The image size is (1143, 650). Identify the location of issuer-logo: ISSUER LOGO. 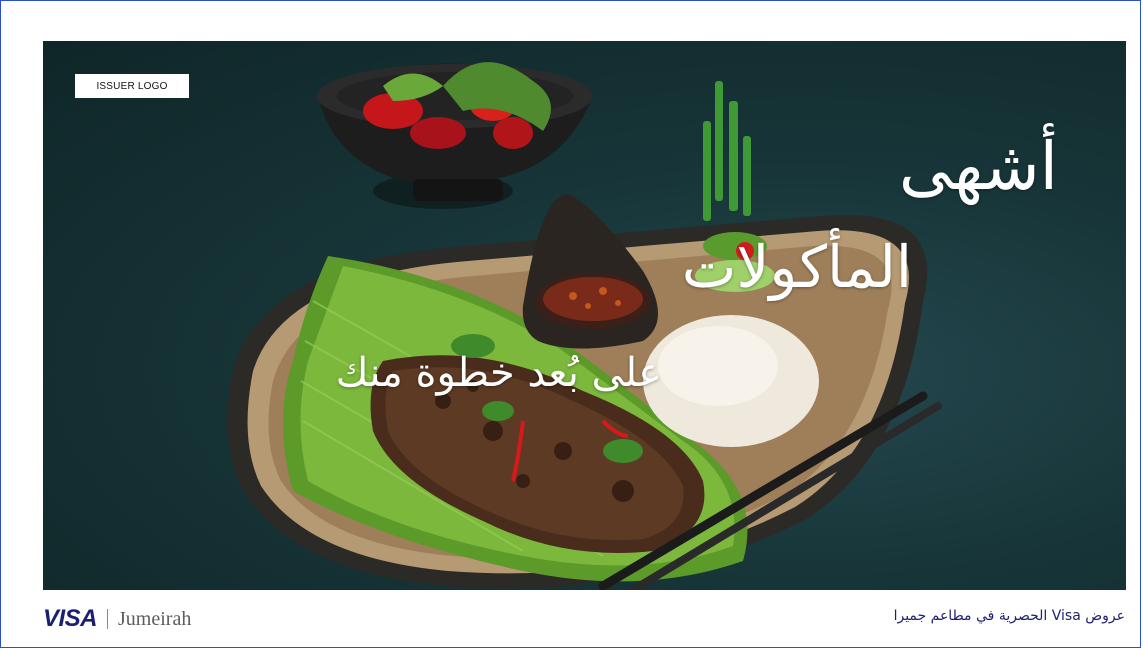
(132, 86).